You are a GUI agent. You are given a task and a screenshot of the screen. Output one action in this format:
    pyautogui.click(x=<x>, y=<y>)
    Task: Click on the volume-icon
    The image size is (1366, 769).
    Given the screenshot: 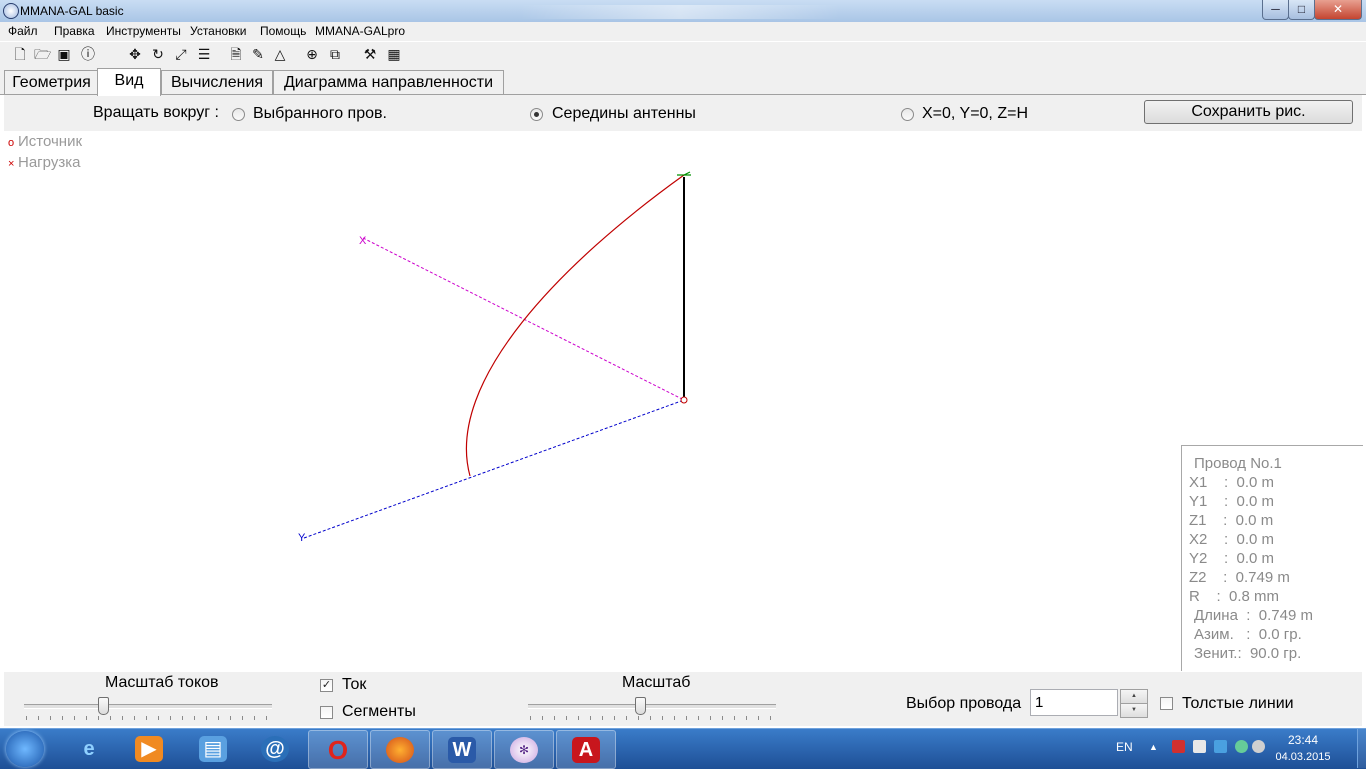 What is the action you would take?
    pyautogui.click(x=1258, y=746)
    